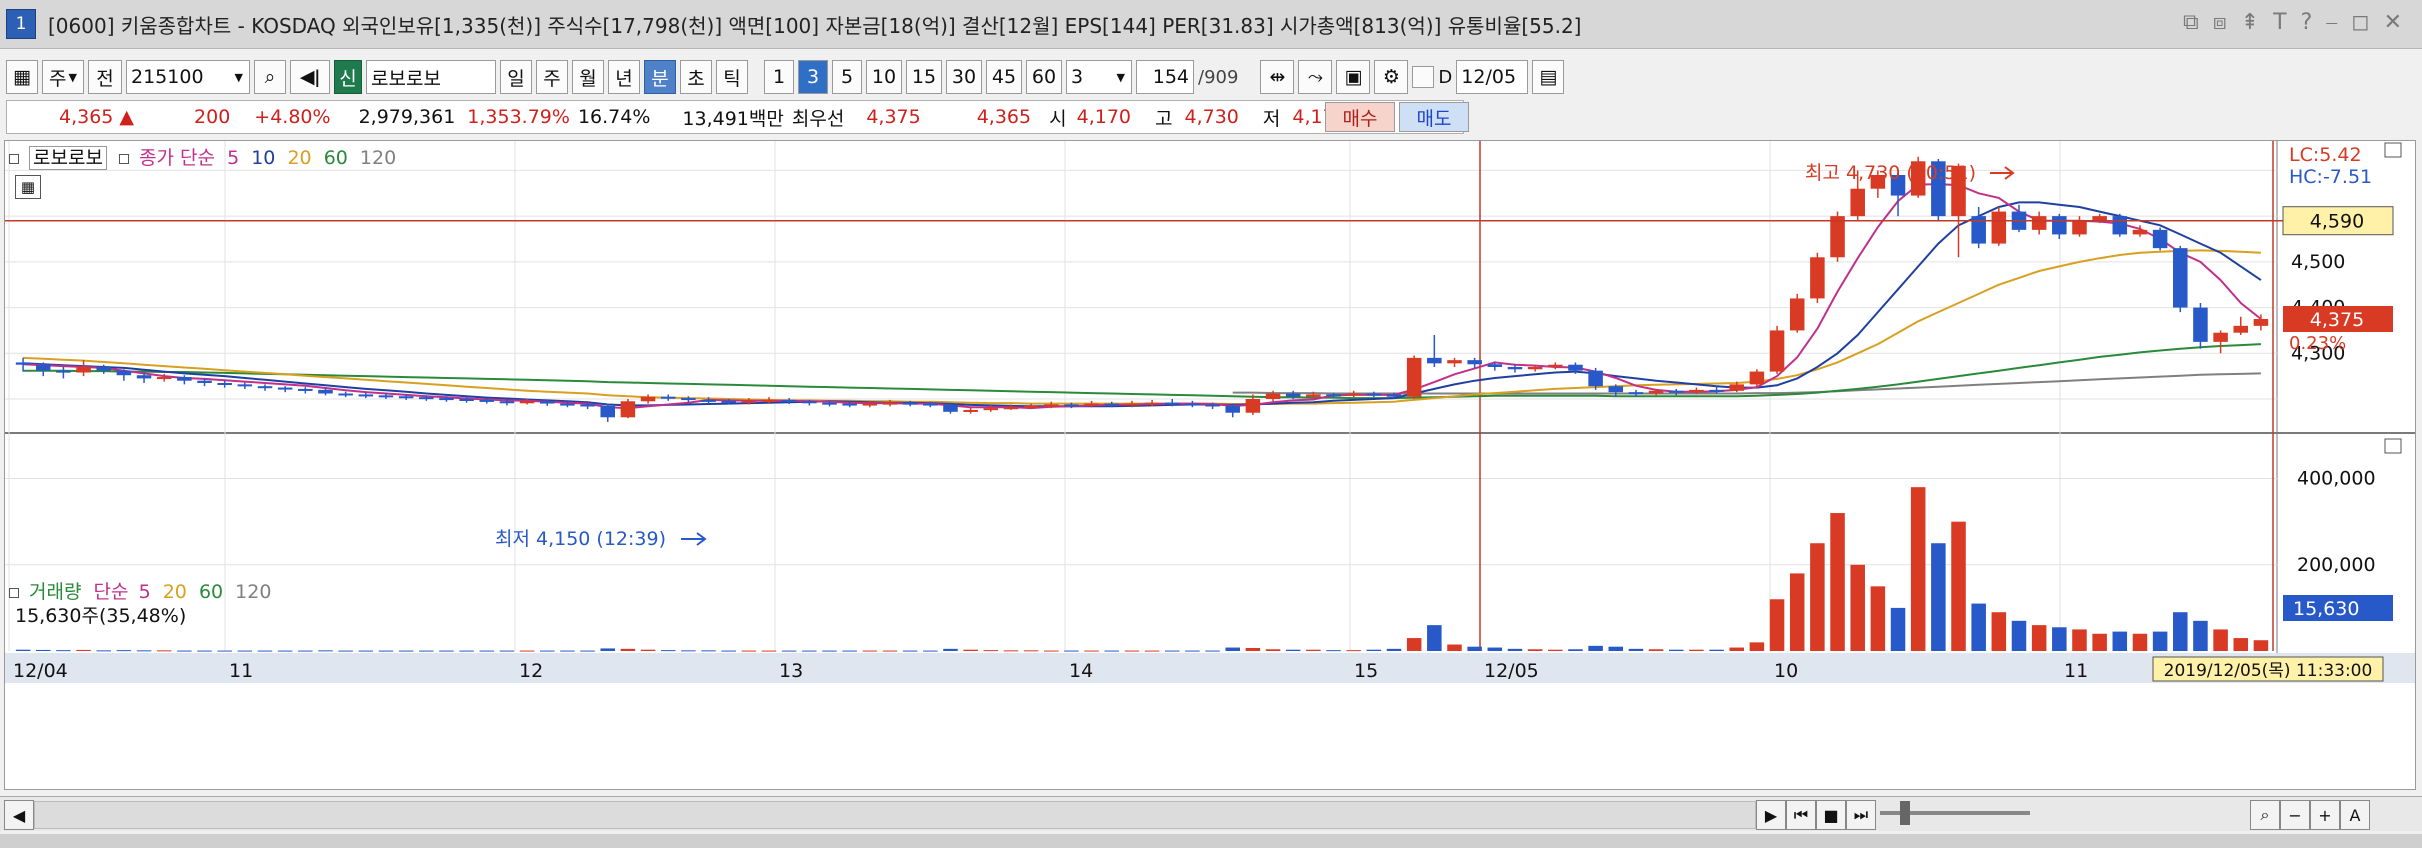  Describe the element at coordinates (1315, 77) in the screenshot. I see `line-tool-icon: ⤳` at that location.